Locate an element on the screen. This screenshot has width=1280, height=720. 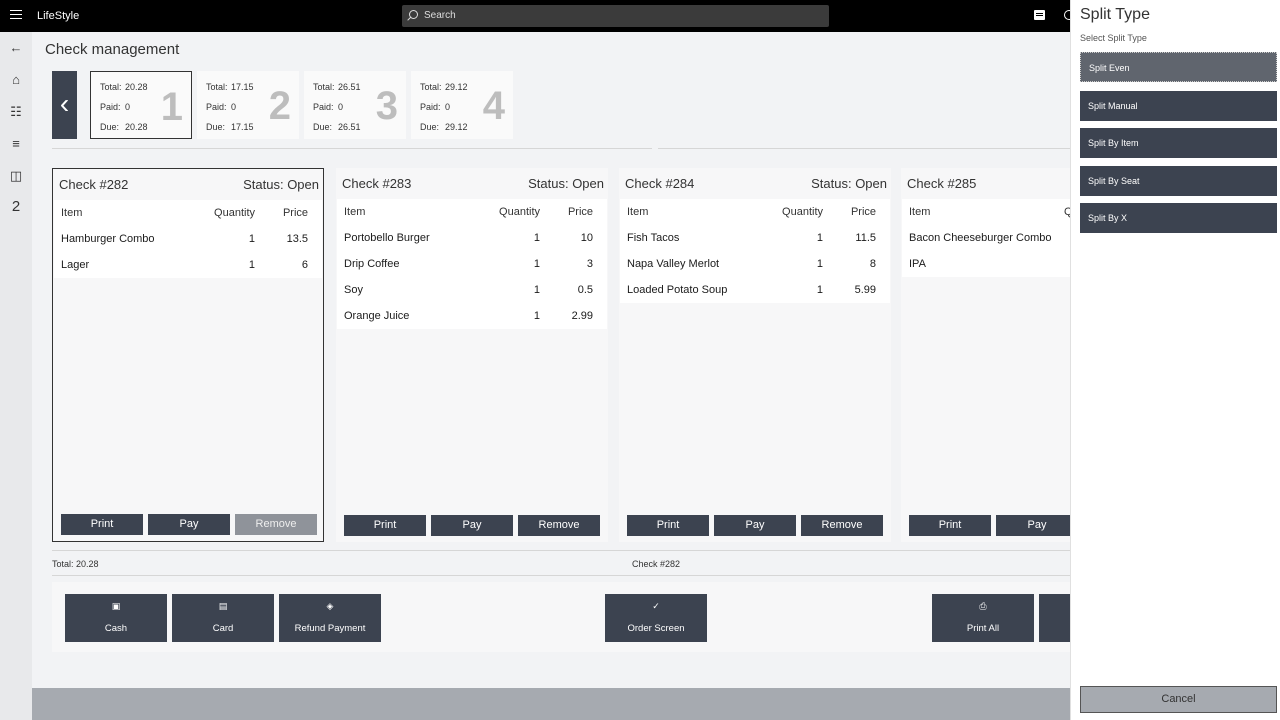
item-price: 2.99 is located at coordinates (582, 316).